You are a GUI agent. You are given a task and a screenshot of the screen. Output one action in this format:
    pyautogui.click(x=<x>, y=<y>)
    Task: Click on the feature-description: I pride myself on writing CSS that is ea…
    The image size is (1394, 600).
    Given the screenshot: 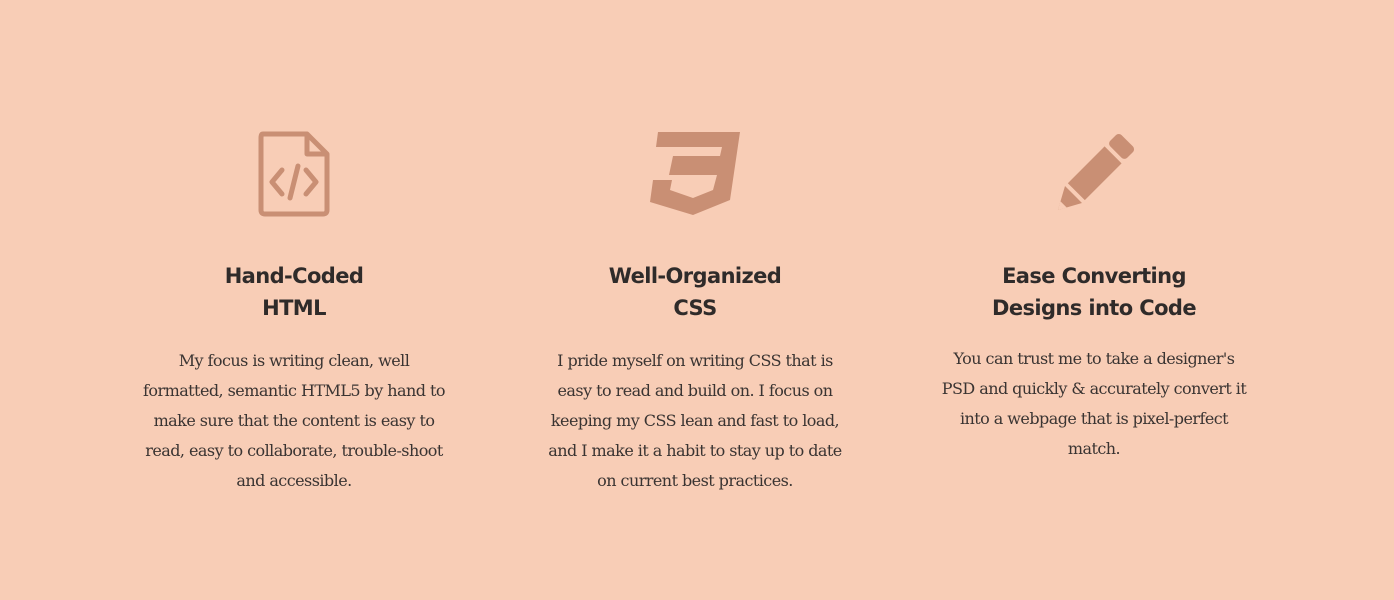 What is the action you would take?
    pyautogui.click(x=695, y=420)
    